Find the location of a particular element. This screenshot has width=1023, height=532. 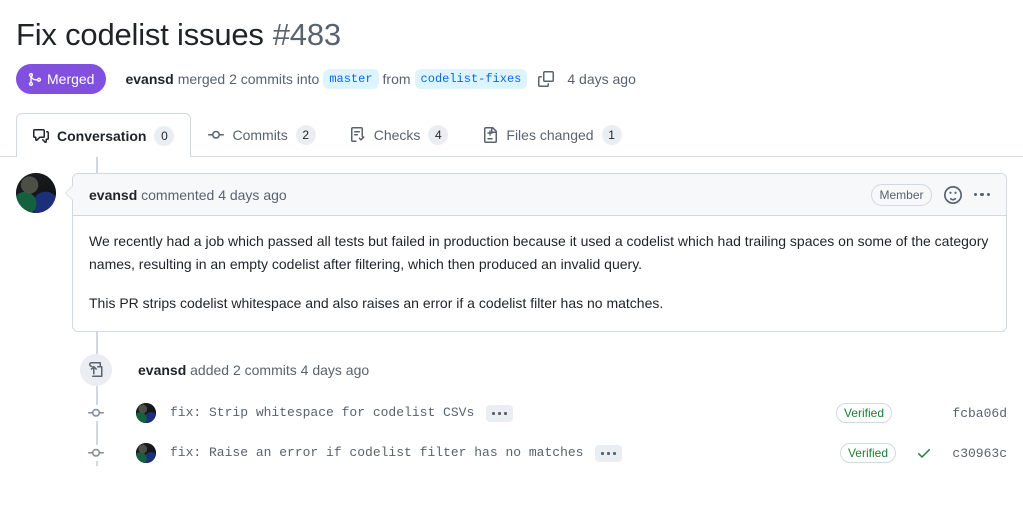

commit-sha: fcba06d is located at coordinates (974, 413).